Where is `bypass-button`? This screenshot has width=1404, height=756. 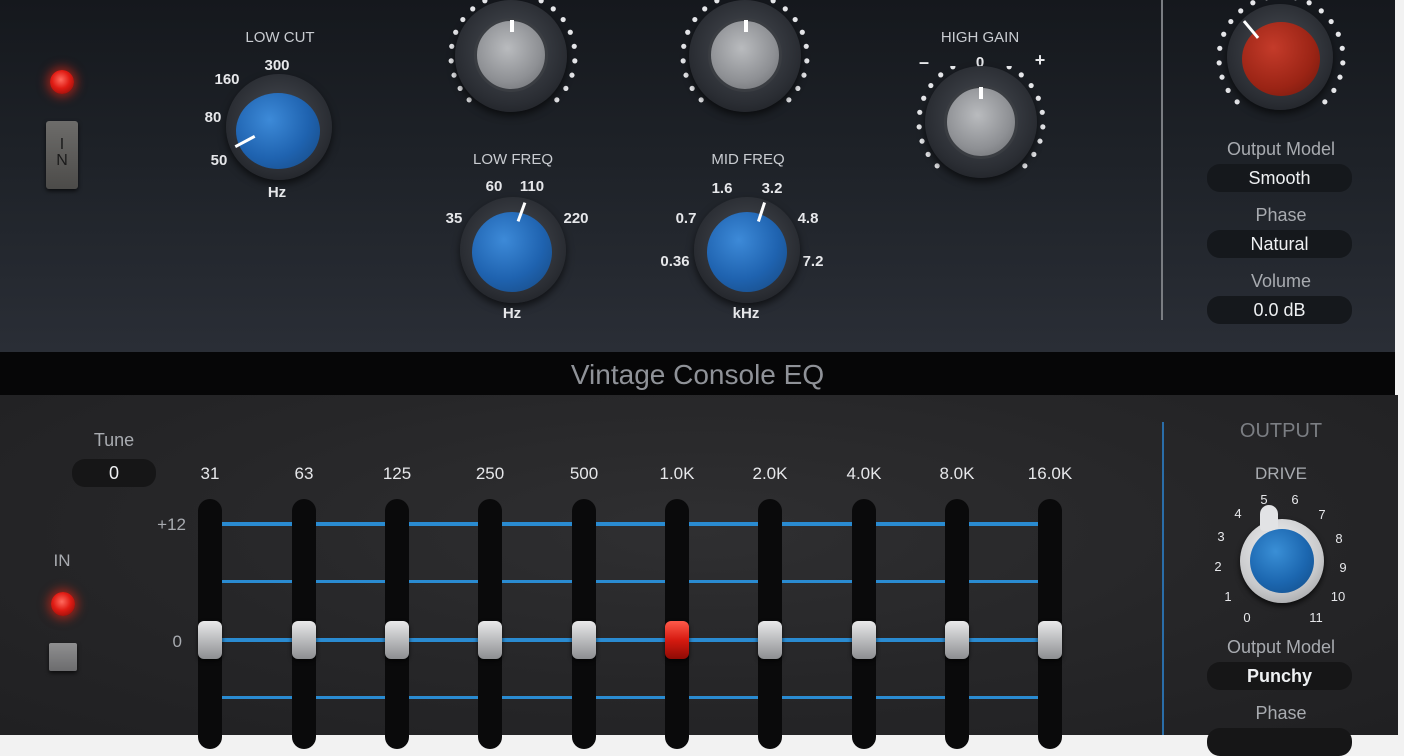 bypass-button is located at coordinates (63, 657).